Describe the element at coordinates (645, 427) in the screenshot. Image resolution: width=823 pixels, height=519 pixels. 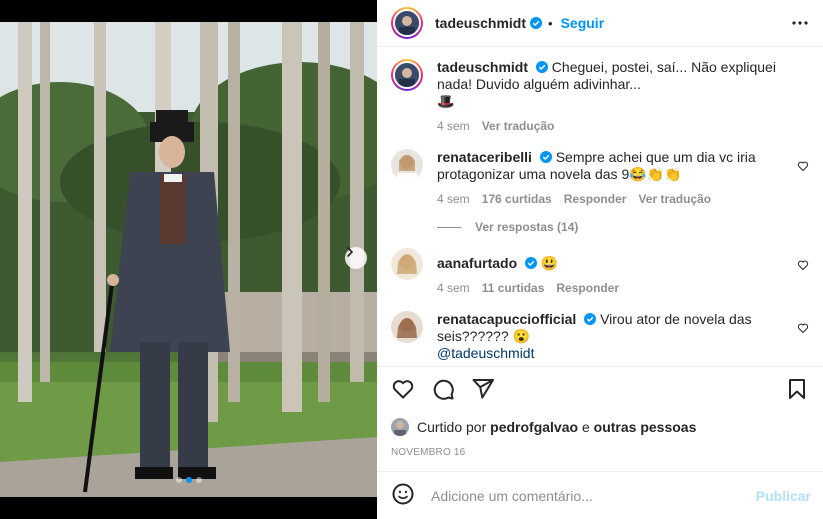
I see `likes-others-link: outras pessoas` at that location.